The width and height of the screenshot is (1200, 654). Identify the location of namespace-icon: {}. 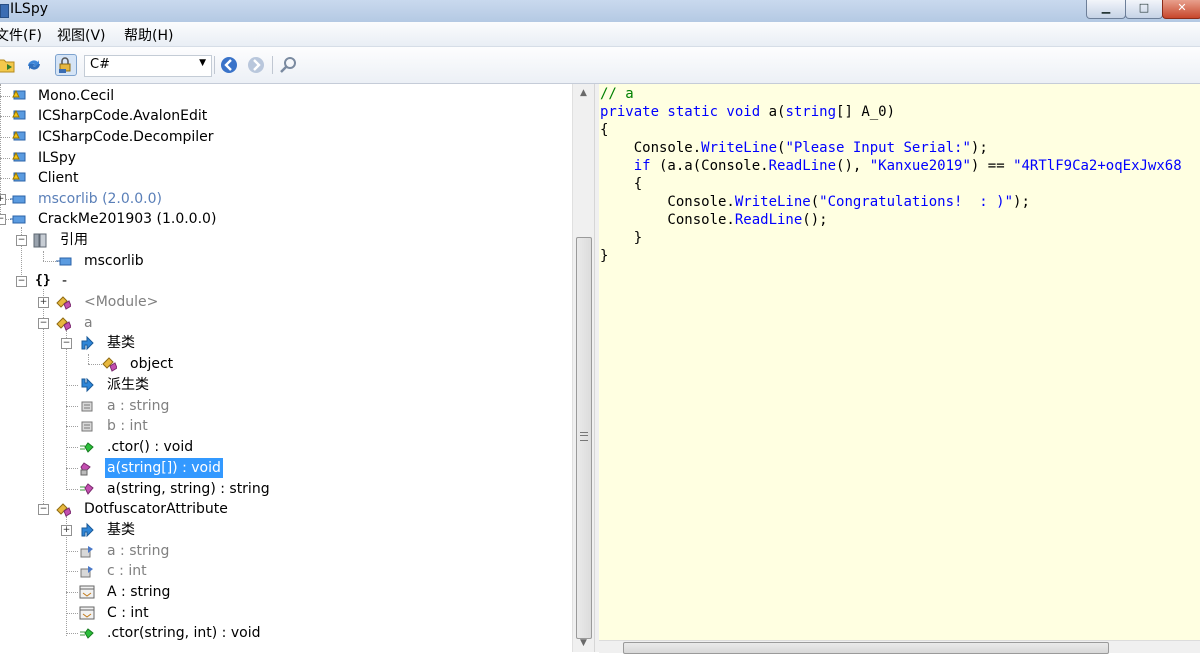
(43, 280).